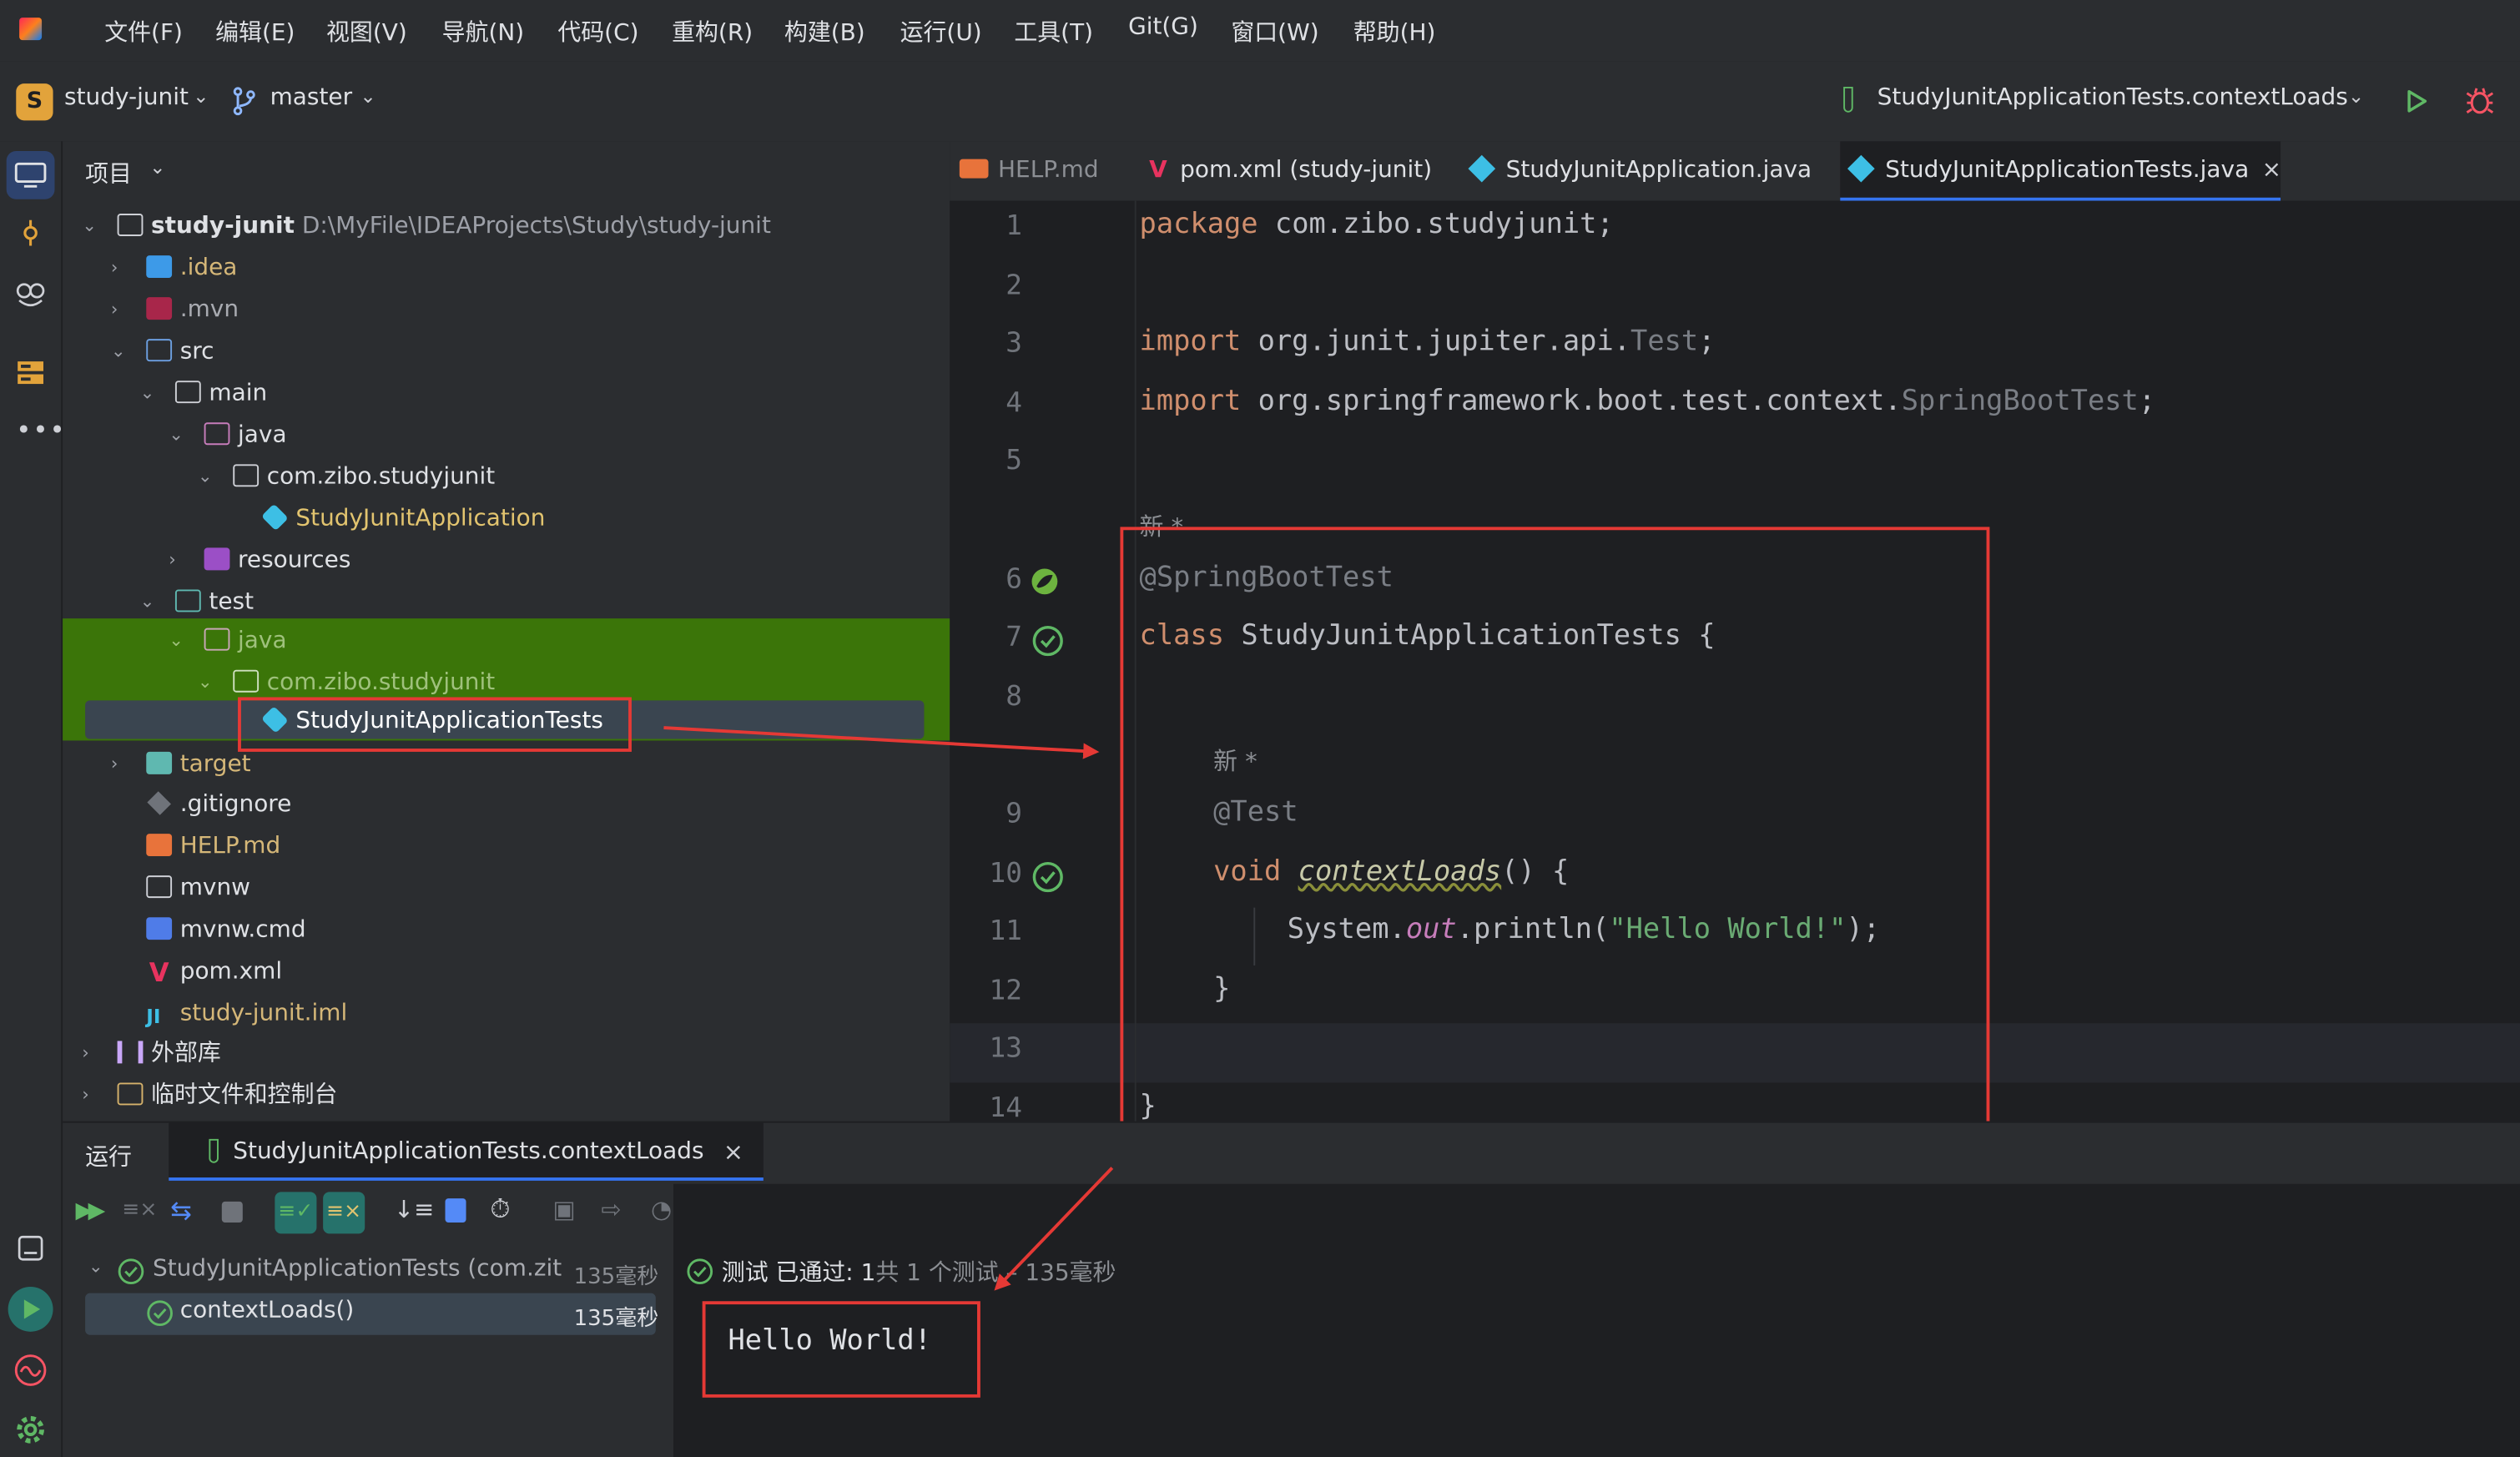 Image resolution: width=2520 pixels, height=1457 pixels. What do you see at coordinates (611, 1210) in the screenshot?
I see `export-icon: ⇨` at bounding box center [611, 1210].